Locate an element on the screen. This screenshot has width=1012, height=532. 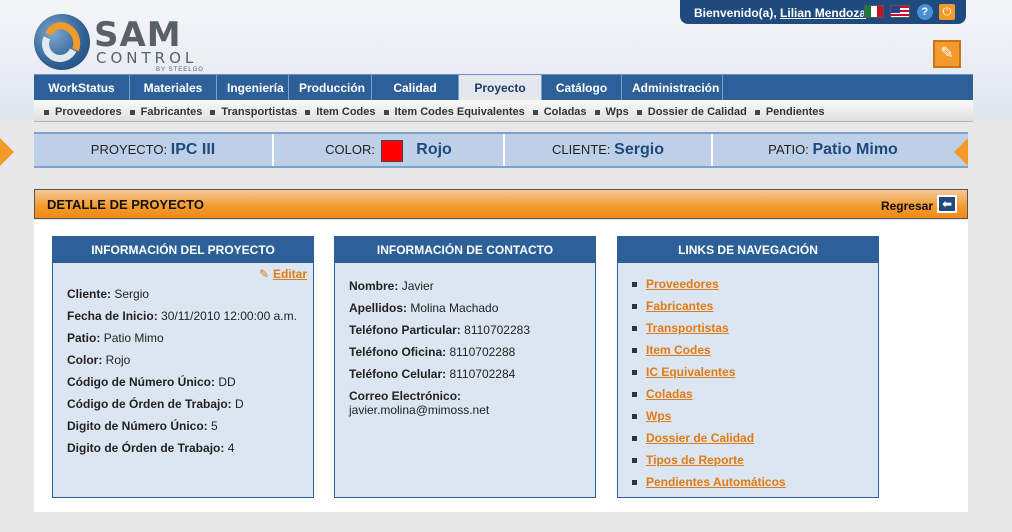
info-value: 4 is located at coordinates (231, 448).